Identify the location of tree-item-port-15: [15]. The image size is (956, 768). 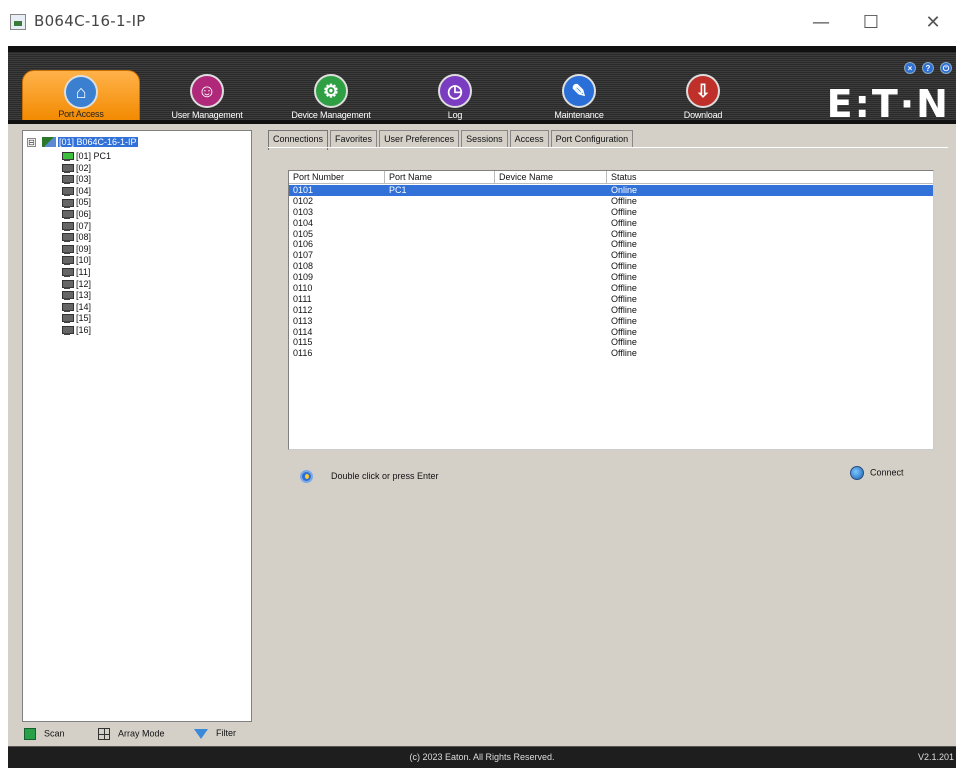
(86, 319).